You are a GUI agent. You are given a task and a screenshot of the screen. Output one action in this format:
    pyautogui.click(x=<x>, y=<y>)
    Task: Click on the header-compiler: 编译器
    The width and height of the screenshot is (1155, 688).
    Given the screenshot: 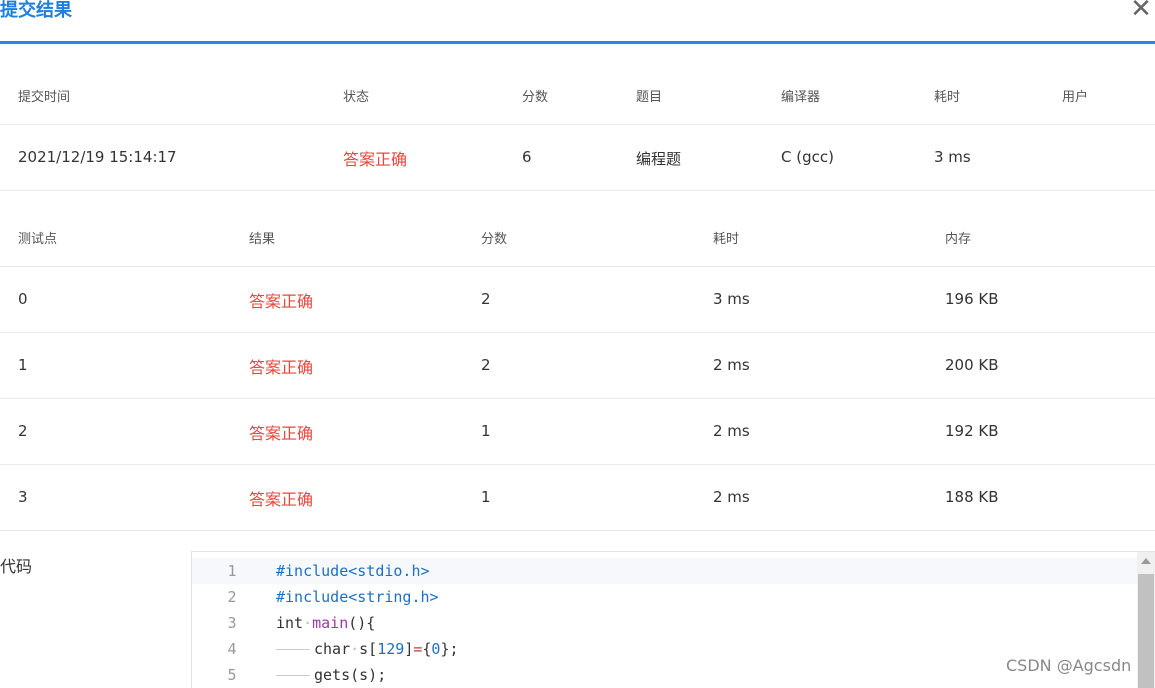 What is the action you would take?
    pyautogui.click(x=801, y=97)
    